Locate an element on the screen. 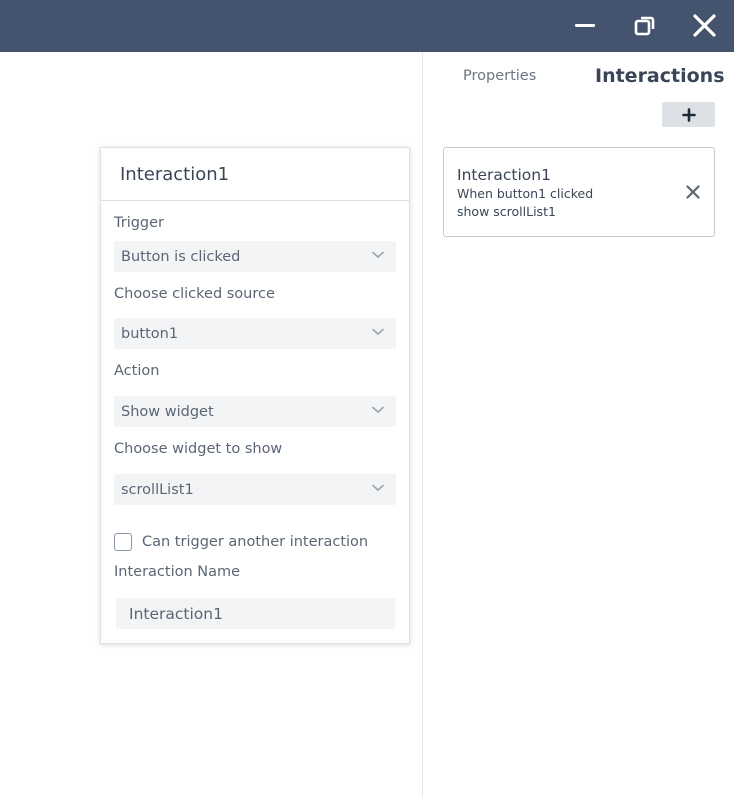  restore-button is located at coordinates (645, 26).